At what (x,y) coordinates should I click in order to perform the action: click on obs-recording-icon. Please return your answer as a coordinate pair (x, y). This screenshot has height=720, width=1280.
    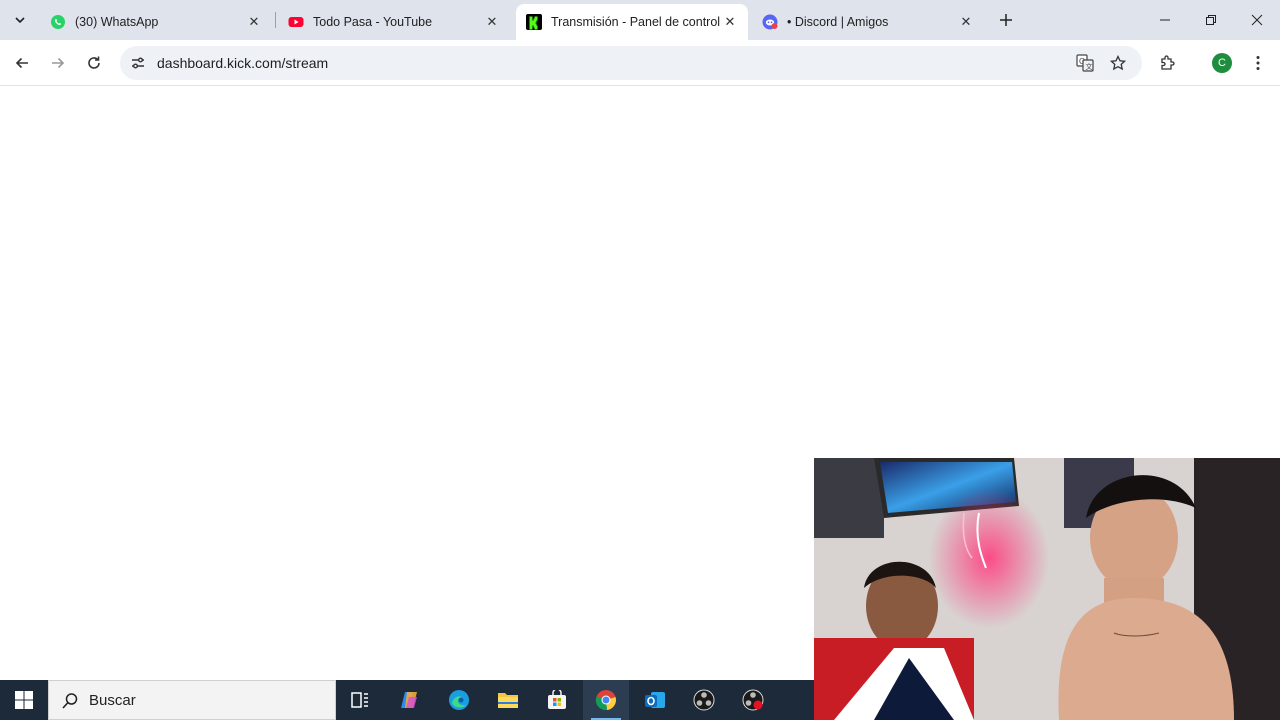
    Looking at the image, I should click on (753, 700).